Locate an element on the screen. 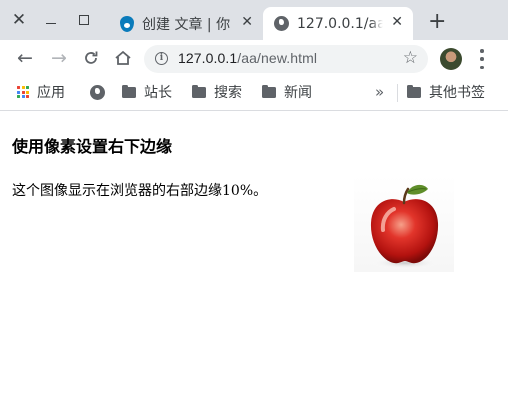 The width and height of the screenshot is (508, 400). new-tab-button: + is located at coordinates (437, 22).